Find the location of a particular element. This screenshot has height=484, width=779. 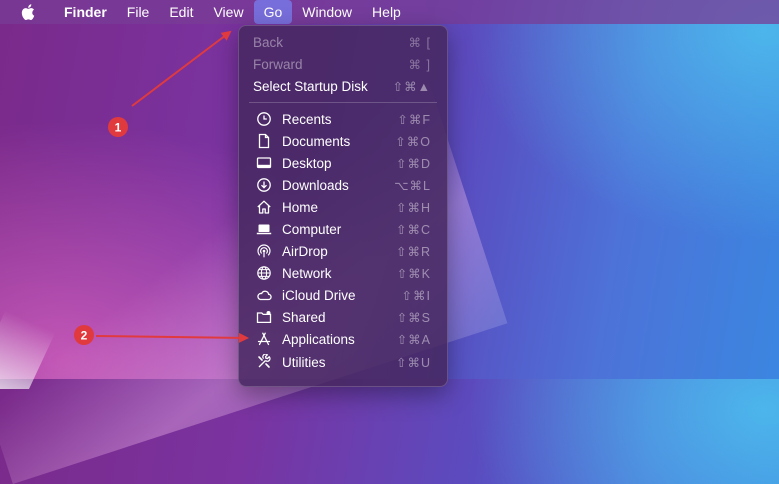

menu-item-shortcut: ⇧⌘R is located at coordinates (413, 251).